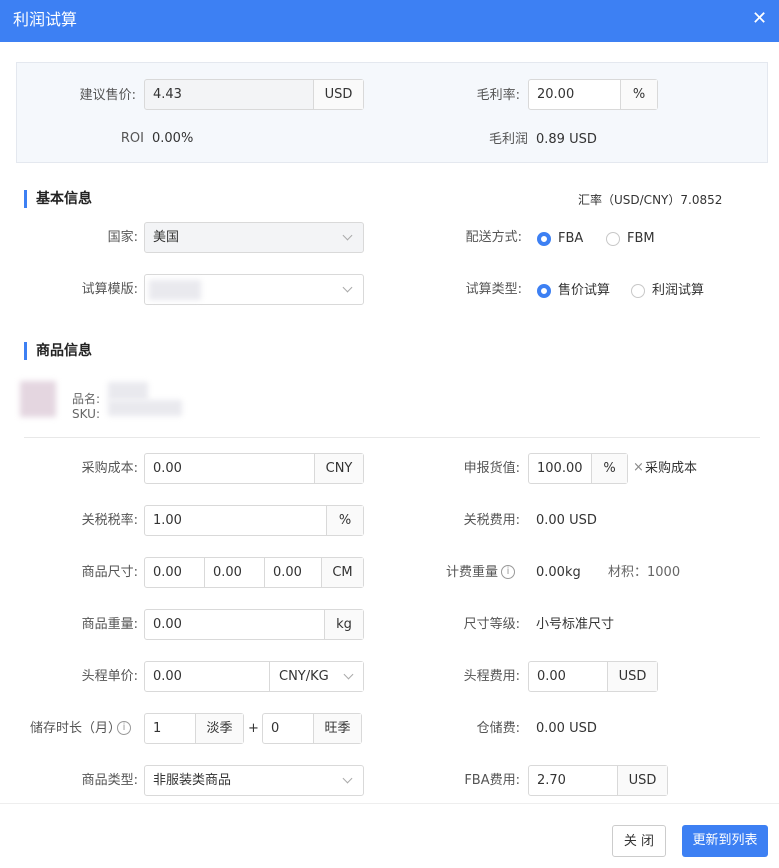 This screenshot has width=779, height=868. What do you see at coordinates (575, 624) in the screenshot?
I see `size-tier-value: 小号标准尺寸` at bounding box center [575, 624].